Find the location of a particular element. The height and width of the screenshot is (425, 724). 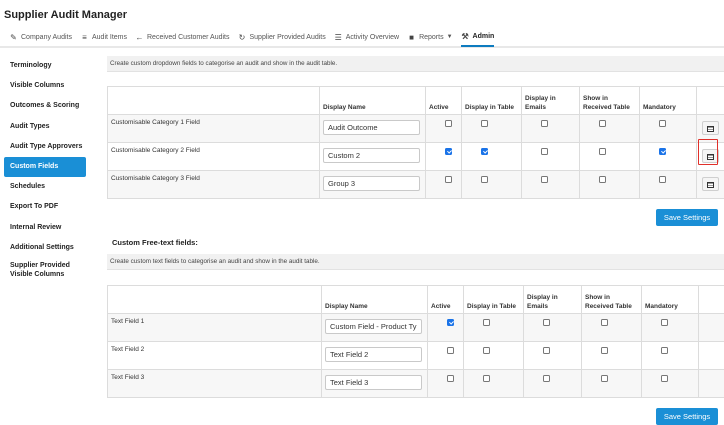

nav-label: Received Customer Audits is located at coordinates (188, 37).